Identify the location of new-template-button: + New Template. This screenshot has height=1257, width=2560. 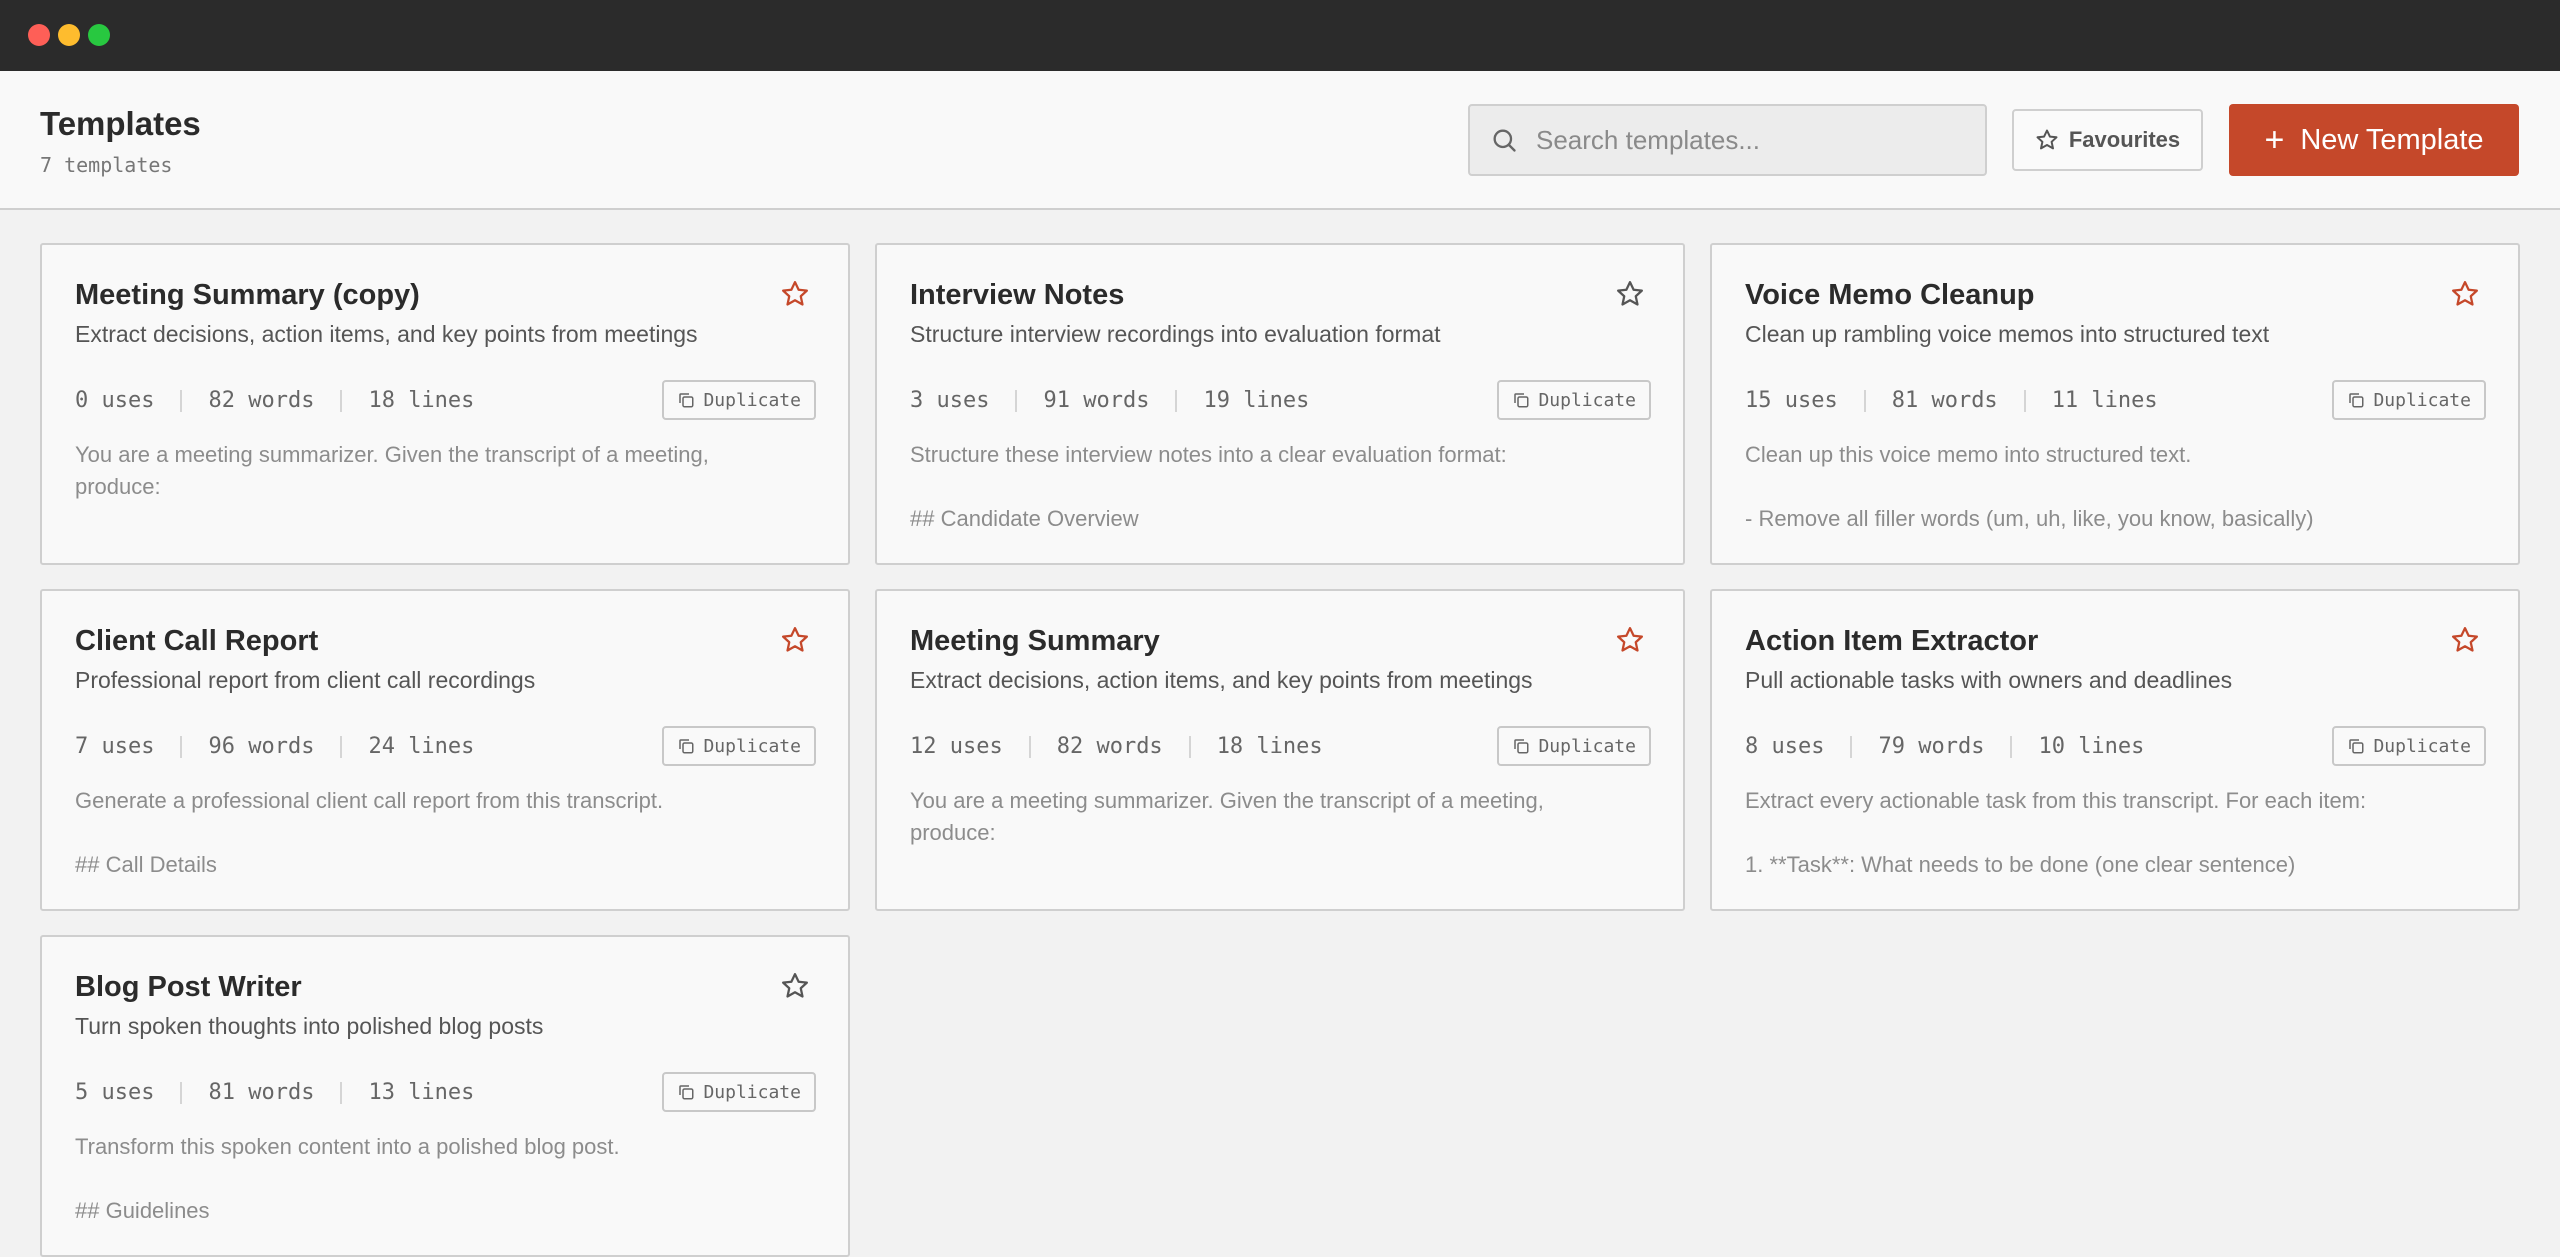
(2374, 140).